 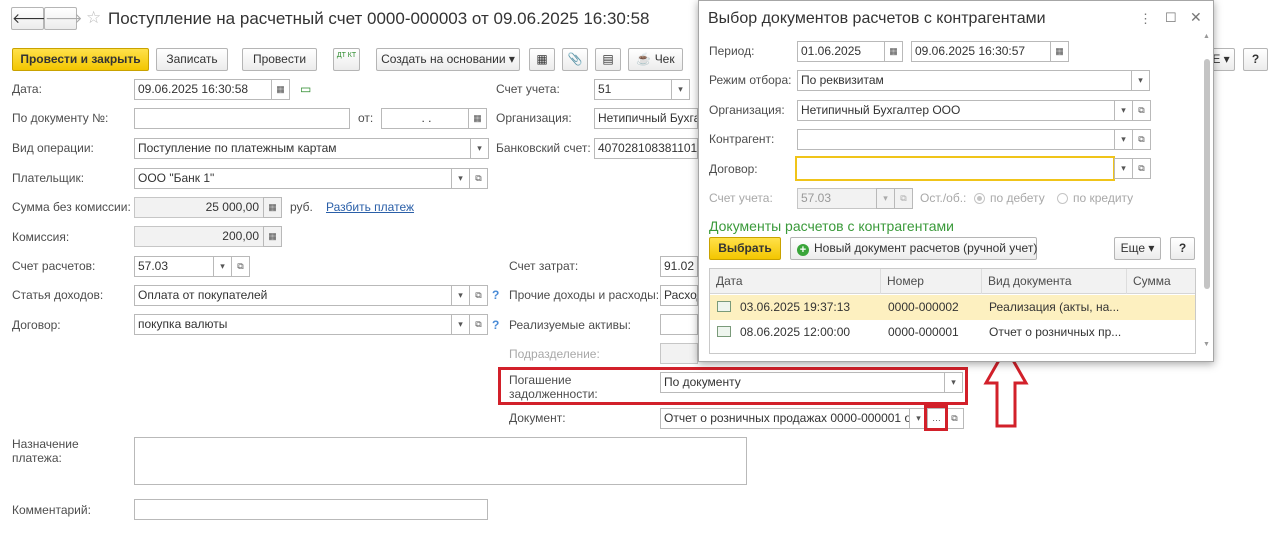 I want to click on receipt-icon: ☕, so click(x=644, y=59).